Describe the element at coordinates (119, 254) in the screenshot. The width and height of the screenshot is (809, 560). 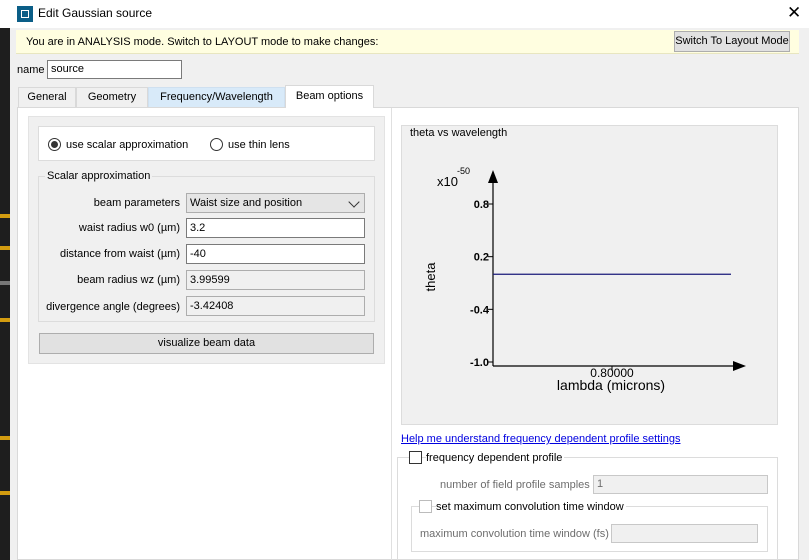
I see `distance-from-waist-label: distance from waist (µm)` at that location.